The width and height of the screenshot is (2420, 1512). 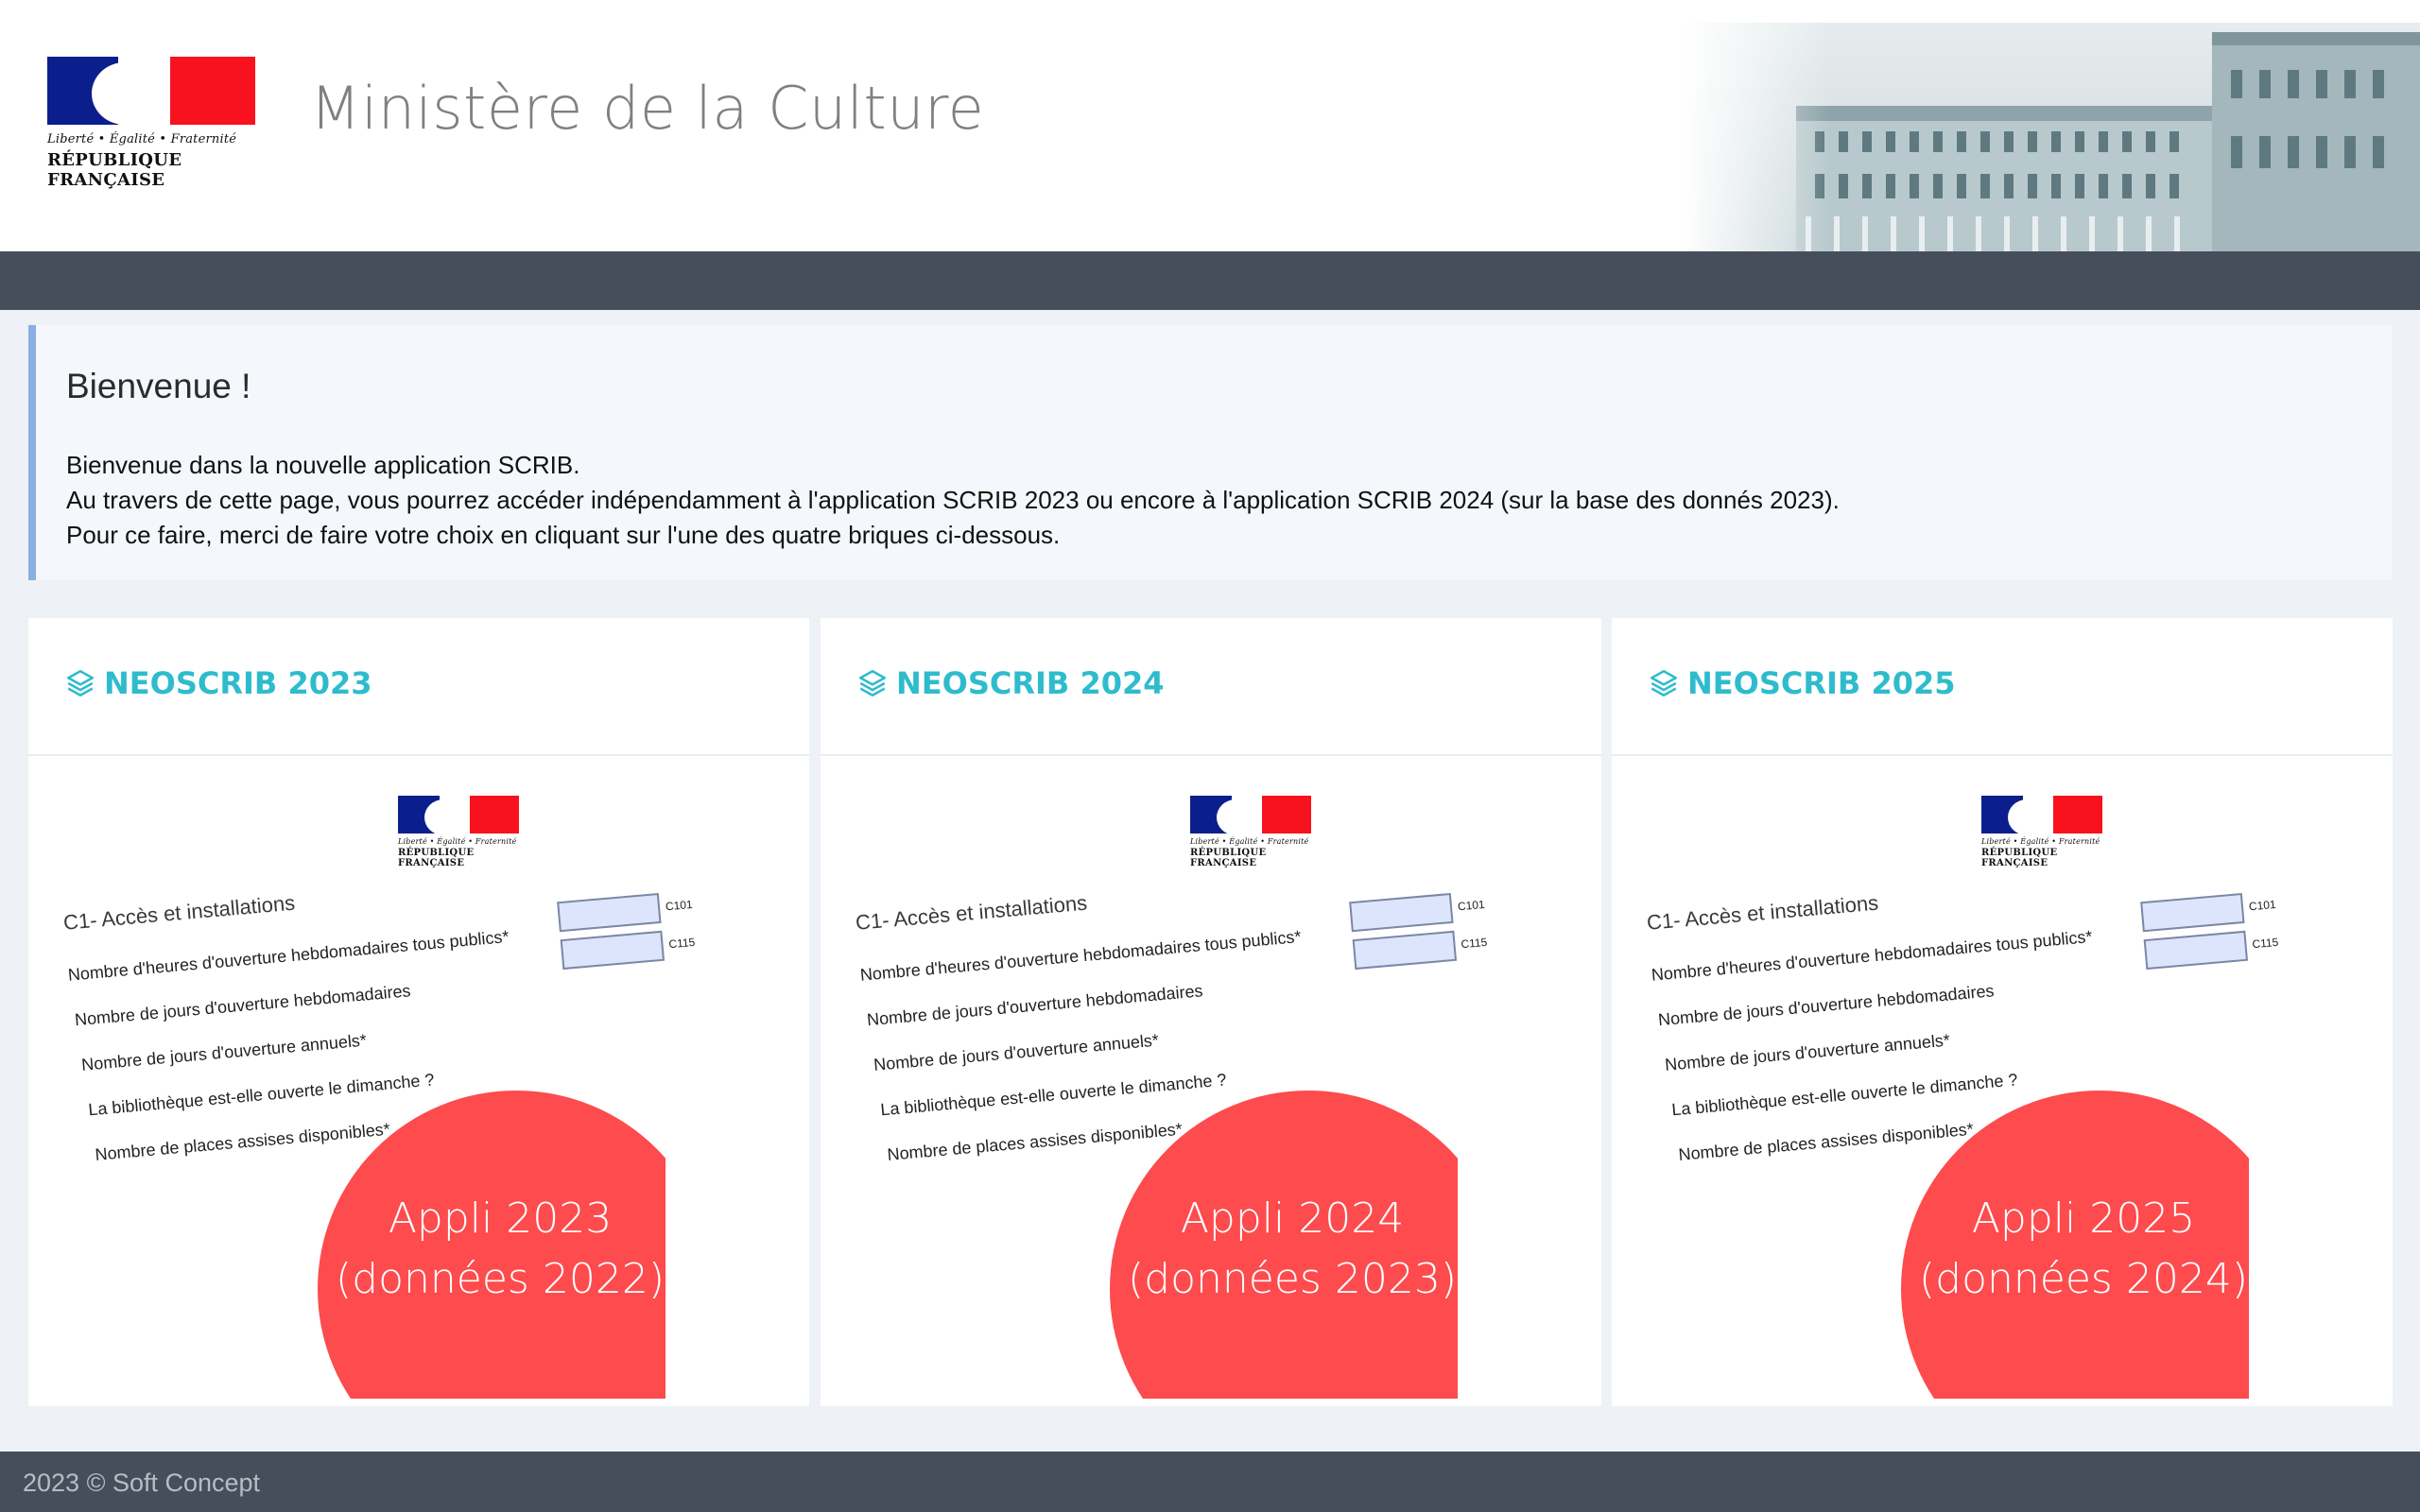 I want to click on appli-badge: Appli 2023 (données 2022), so click(x=492, y=1245).